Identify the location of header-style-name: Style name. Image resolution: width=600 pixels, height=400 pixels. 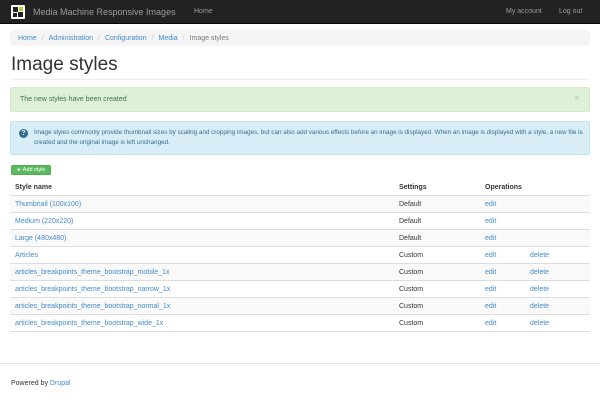
(33, 187).